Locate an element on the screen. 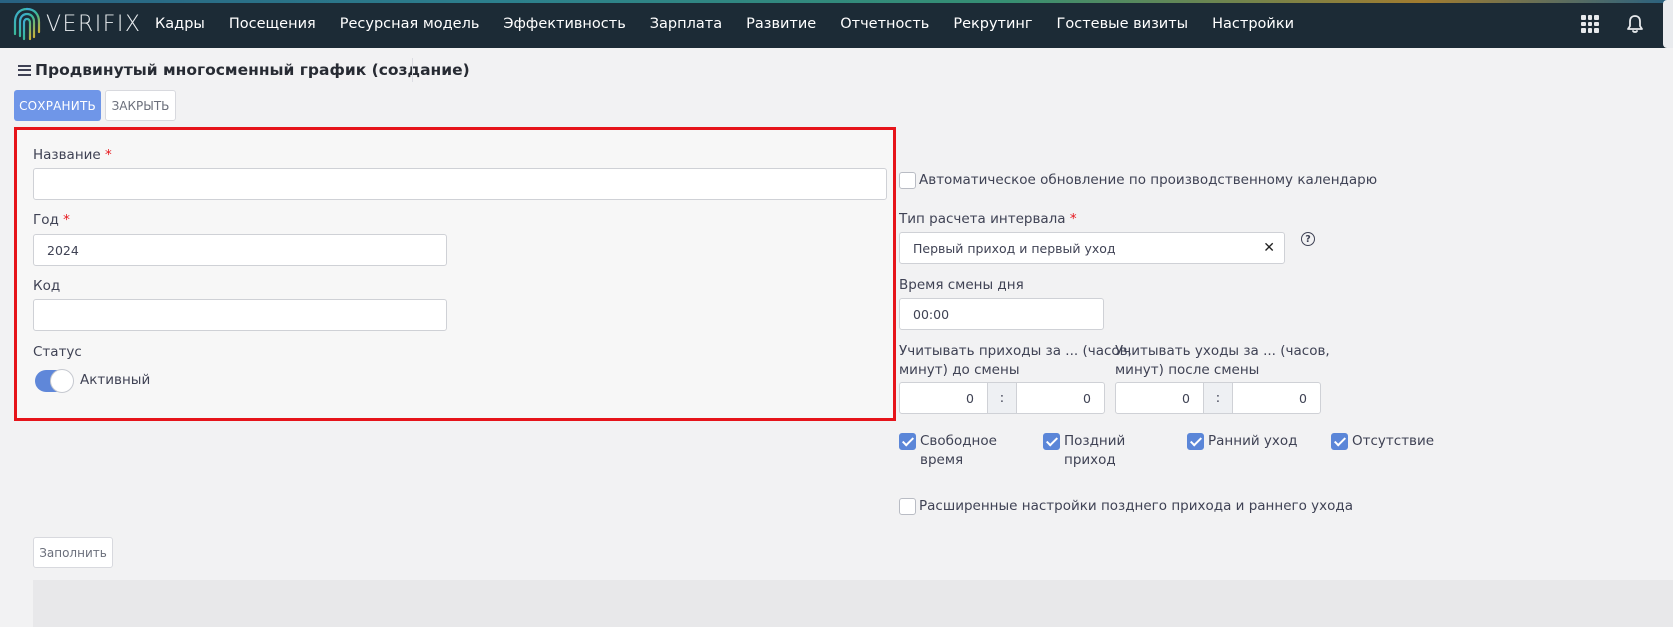 This screenshot has width=1673, height=627. nav-item-salary: Зарплата is located at coordinates (686, 24).